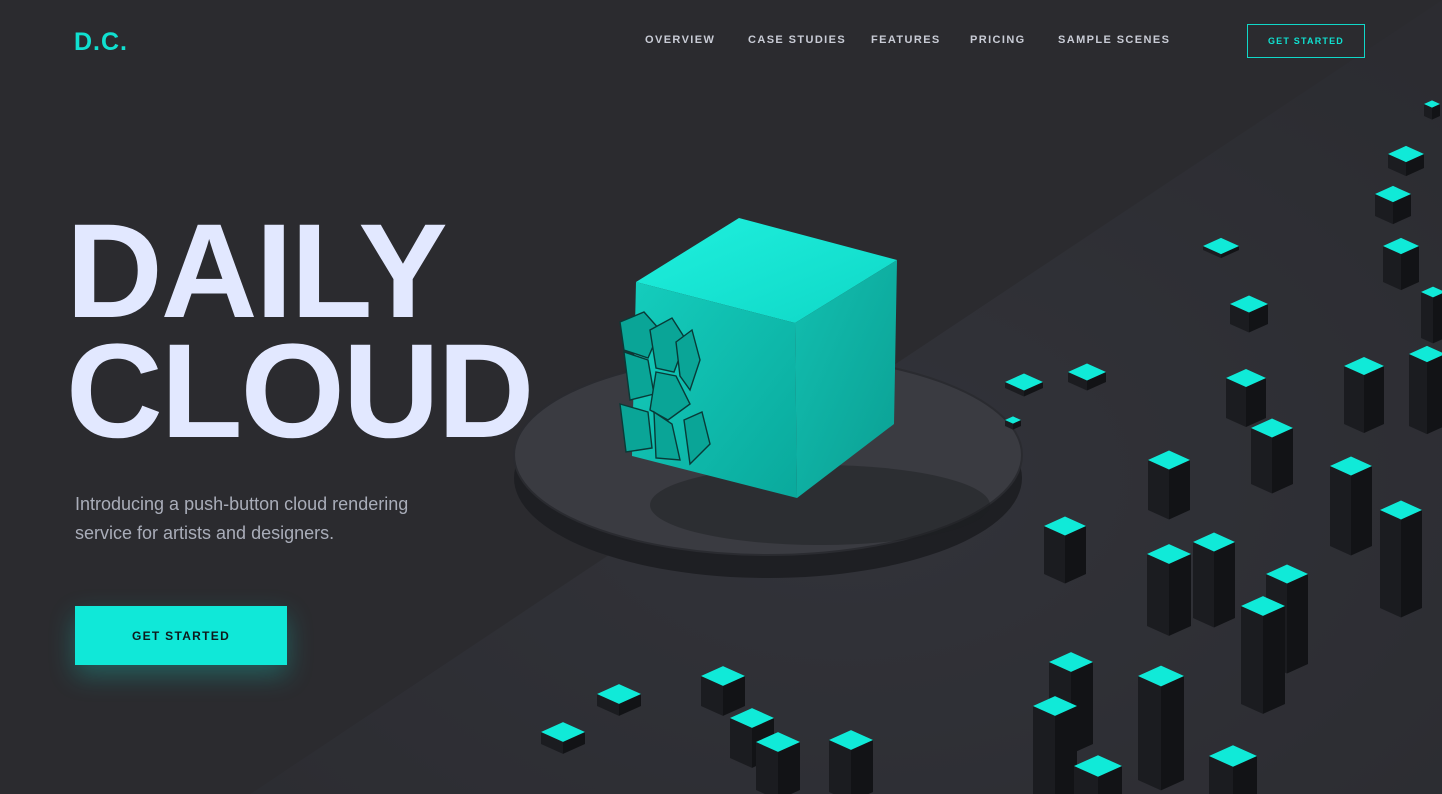  What do you see at coordinates (101, 42) in the screenshot?
I see `brand-logo: D.C.` at bounding box center [101, 42].